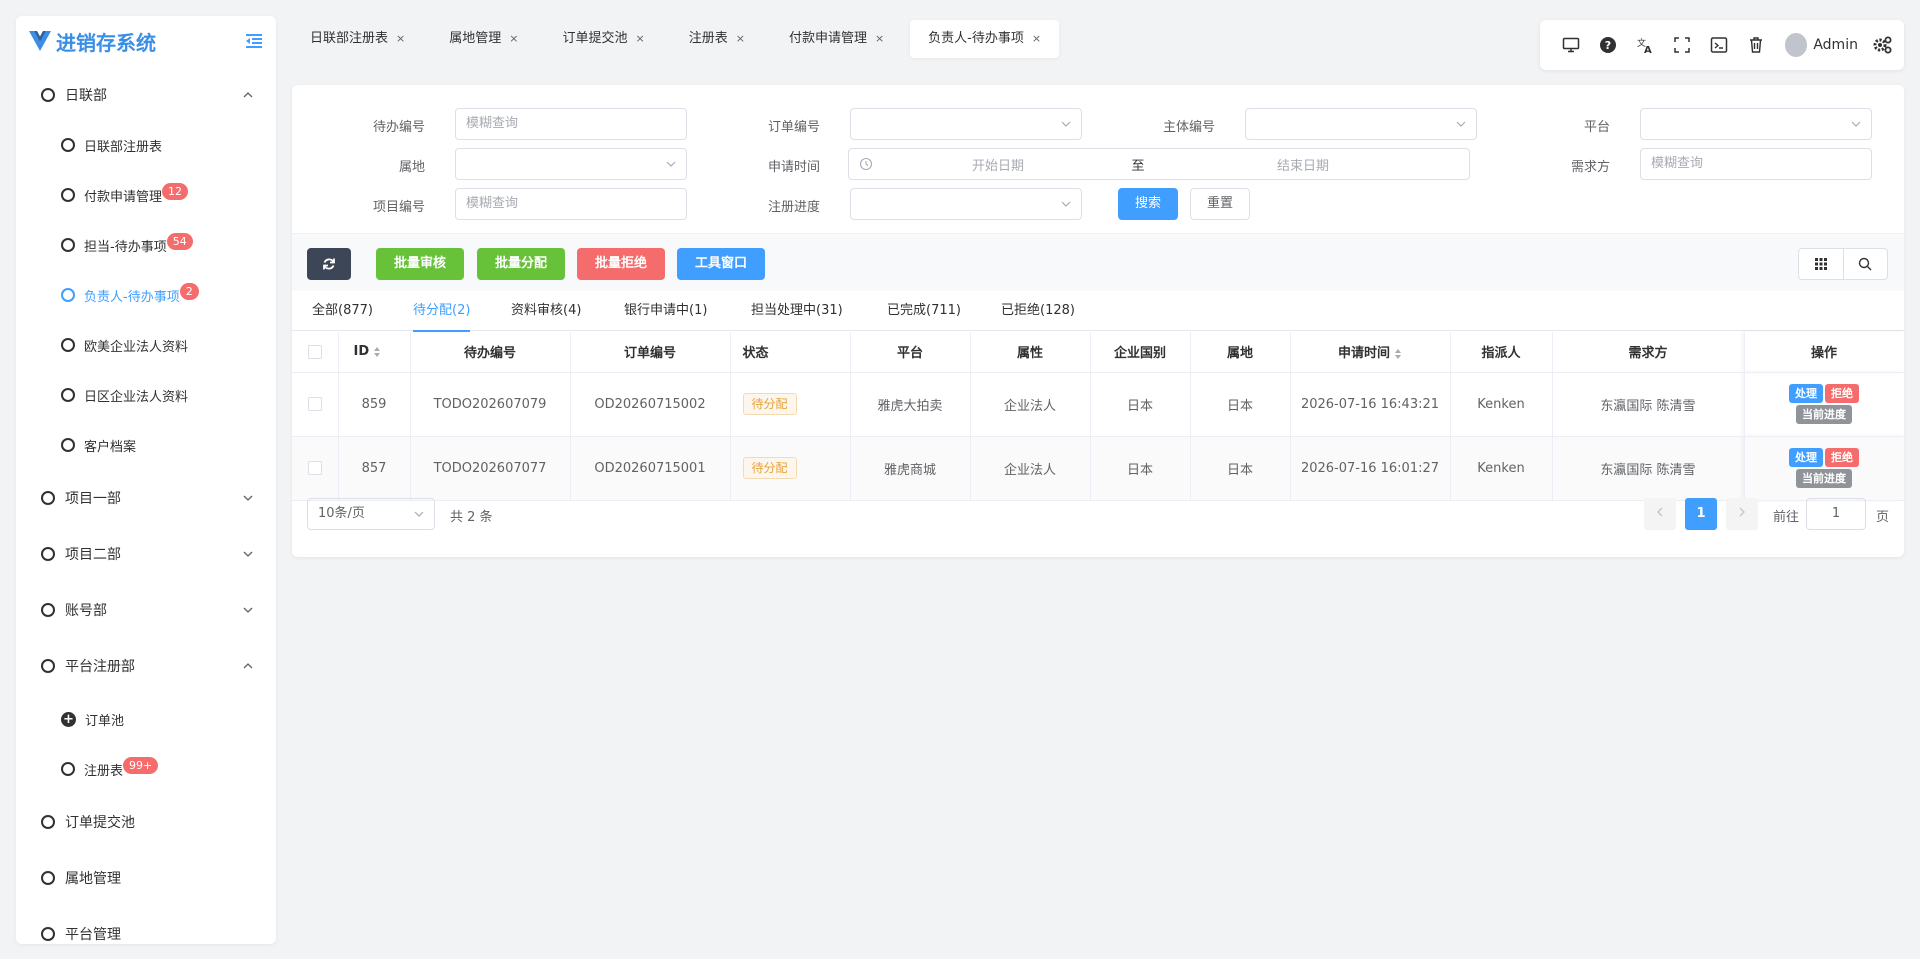  What do you see at coordinates (189, 291) in the screenshot?
I see `count-badge: 2` at bounding box center [189, 291].